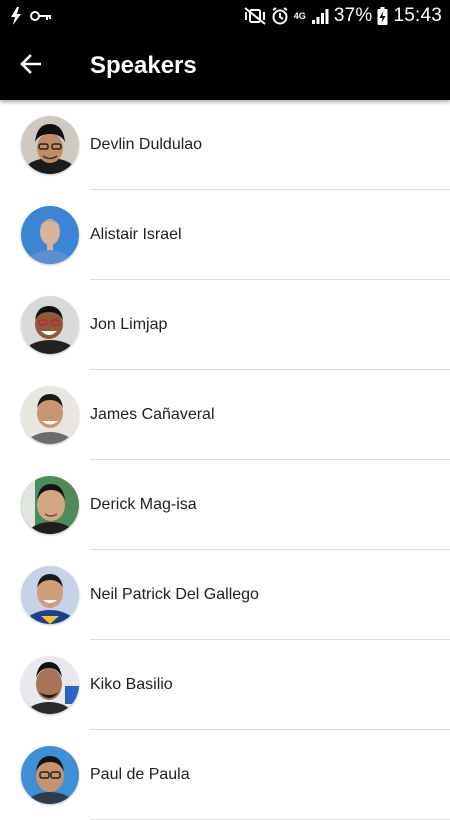  Describe the element at coordinates (143, 65) in the screenshot. I see `page-title: Speakers` at that location.